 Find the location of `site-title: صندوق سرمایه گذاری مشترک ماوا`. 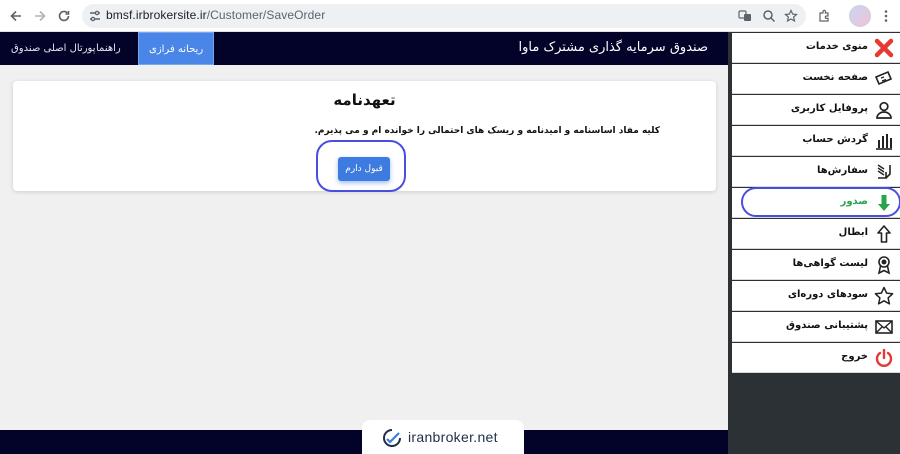

site-title: صندوق سرمایه گذاری مشترک ماوا is located at coordinates (613, 47).